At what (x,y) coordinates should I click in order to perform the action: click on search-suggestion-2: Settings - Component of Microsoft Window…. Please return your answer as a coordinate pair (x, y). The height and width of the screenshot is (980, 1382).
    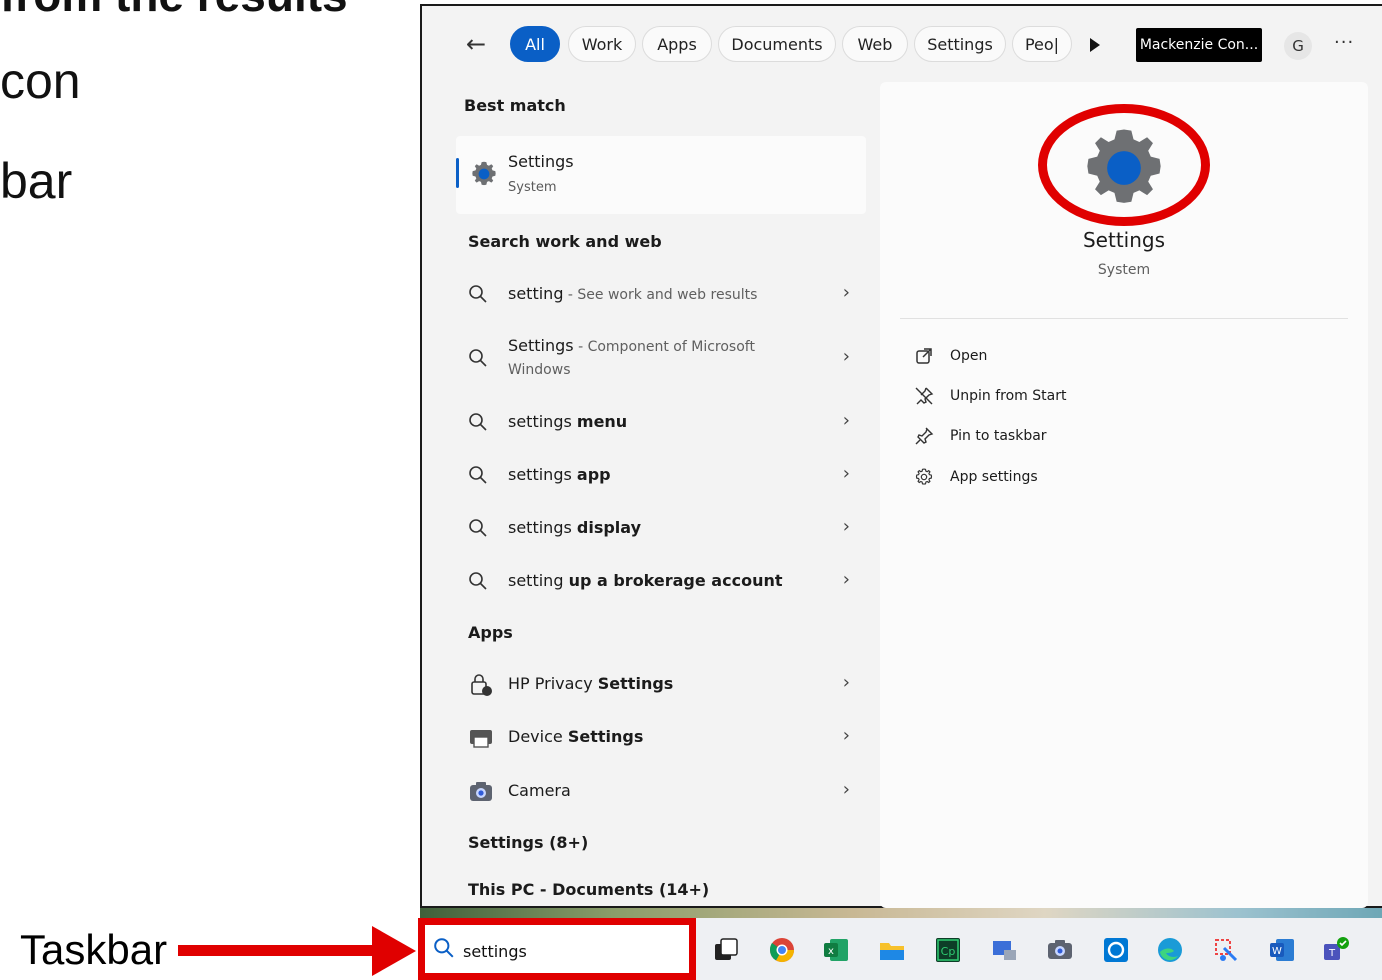
    Looking at the image, I should click on (659, 359).